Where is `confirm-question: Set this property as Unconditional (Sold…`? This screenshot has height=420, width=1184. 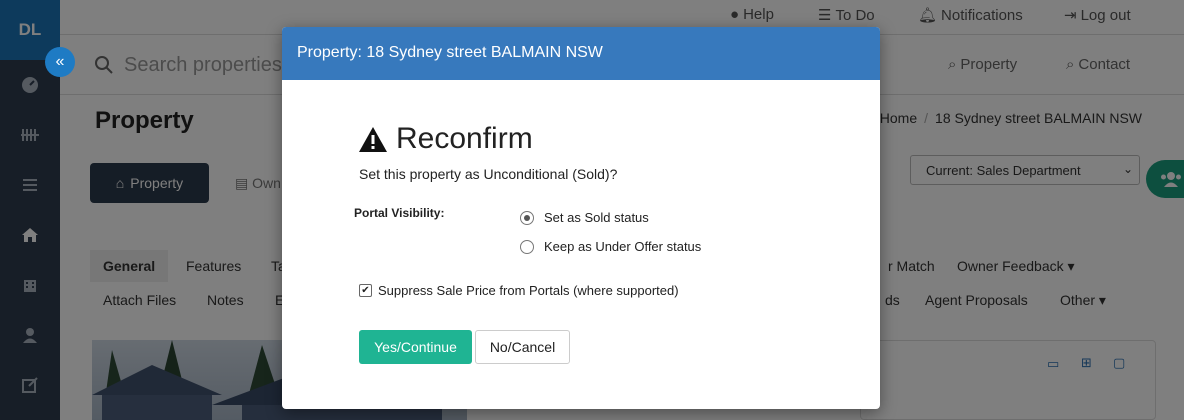 confirm-question: Set this property as Unconditional (Sold… is located at coordinates (488, 174).